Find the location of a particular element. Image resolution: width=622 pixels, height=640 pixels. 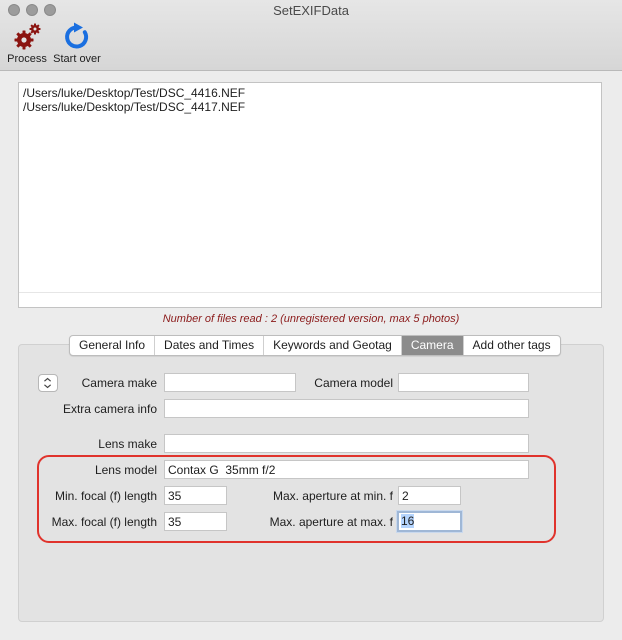

preset-popup-button is located at coordinates (48, 383).